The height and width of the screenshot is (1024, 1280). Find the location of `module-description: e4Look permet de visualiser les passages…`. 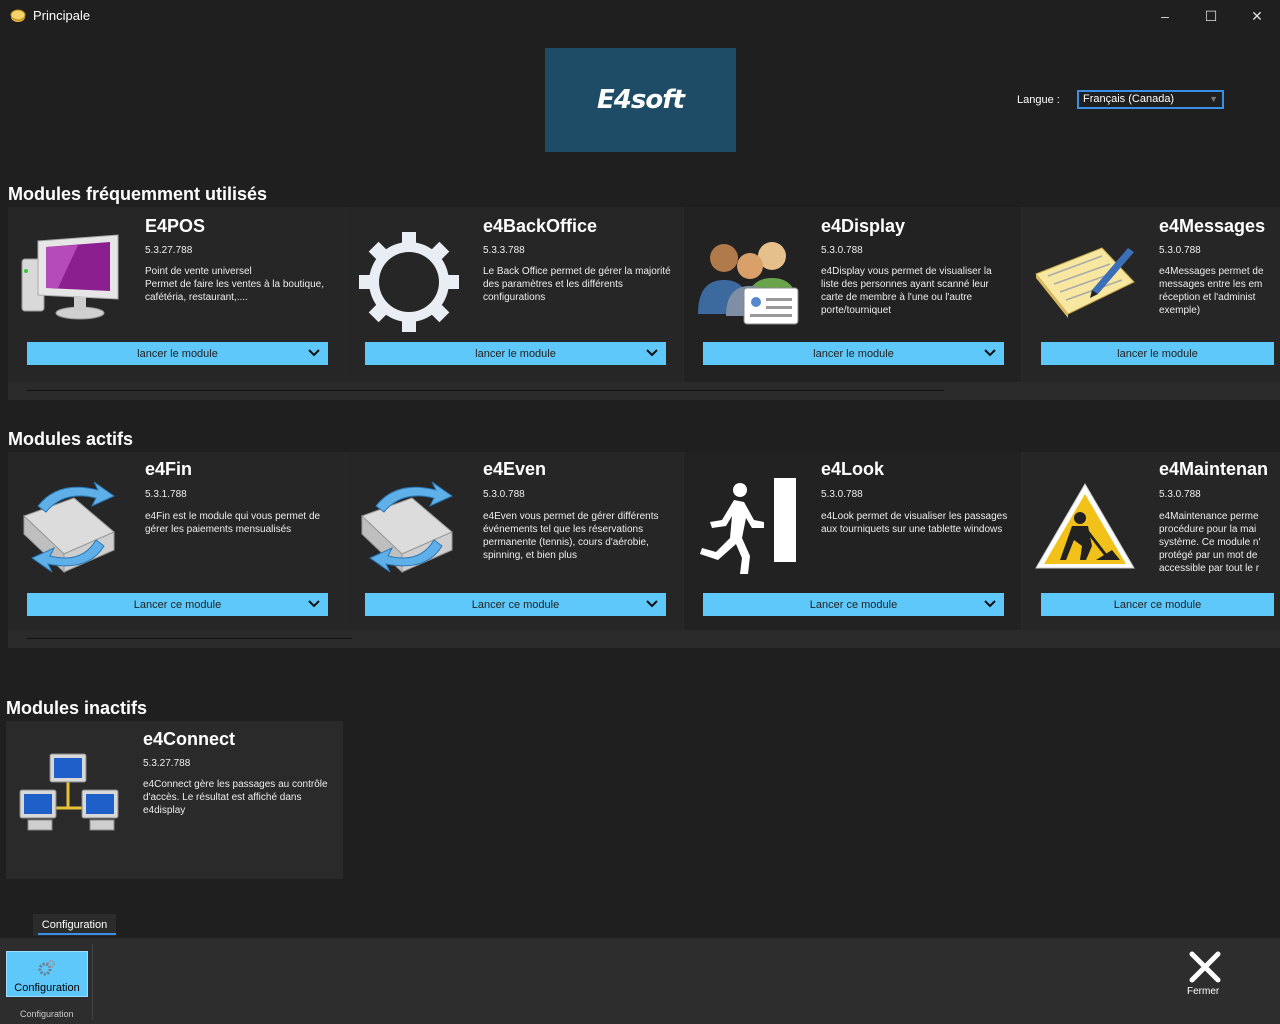

module-description: e4Look permet de visualiser les passages… is located at coordinates (914, 523).